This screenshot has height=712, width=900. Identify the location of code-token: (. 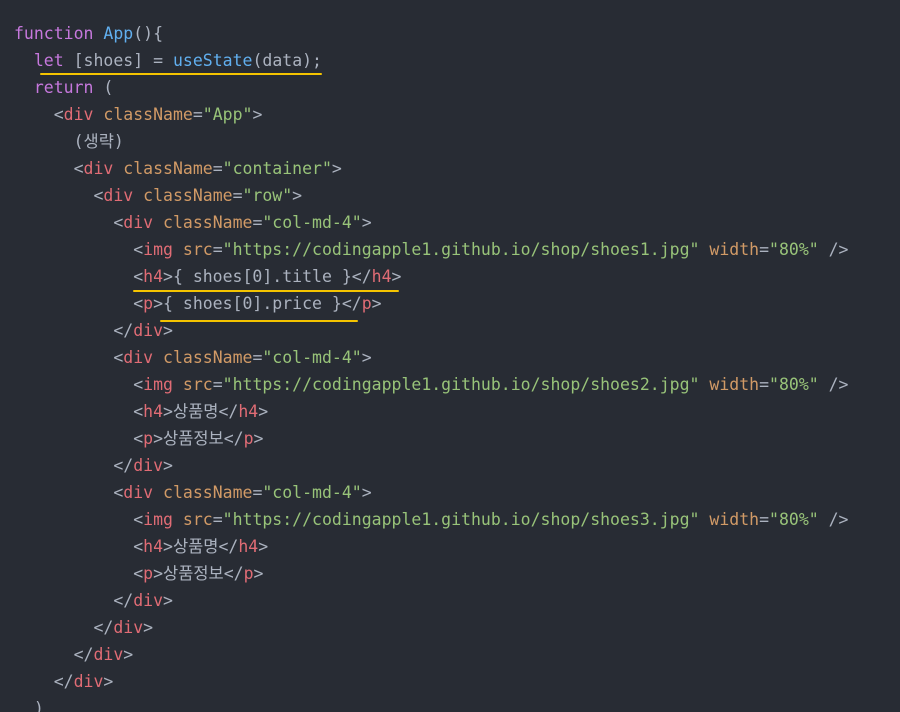
(103, 87).